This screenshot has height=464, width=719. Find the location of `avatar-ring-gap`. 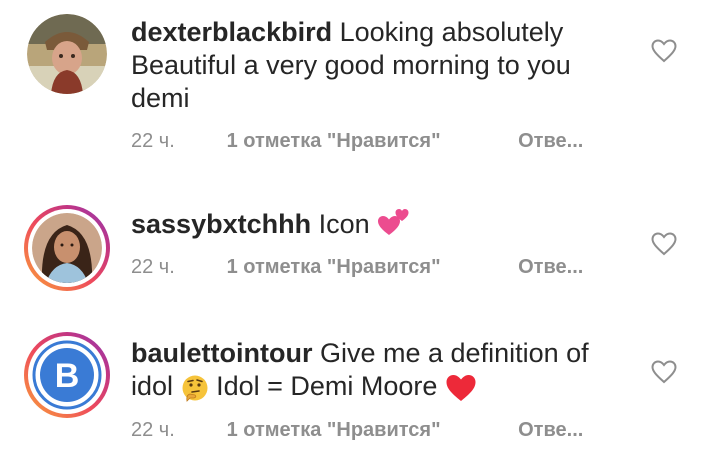

avatar-ring-gap is located at coordinates (67, 248).